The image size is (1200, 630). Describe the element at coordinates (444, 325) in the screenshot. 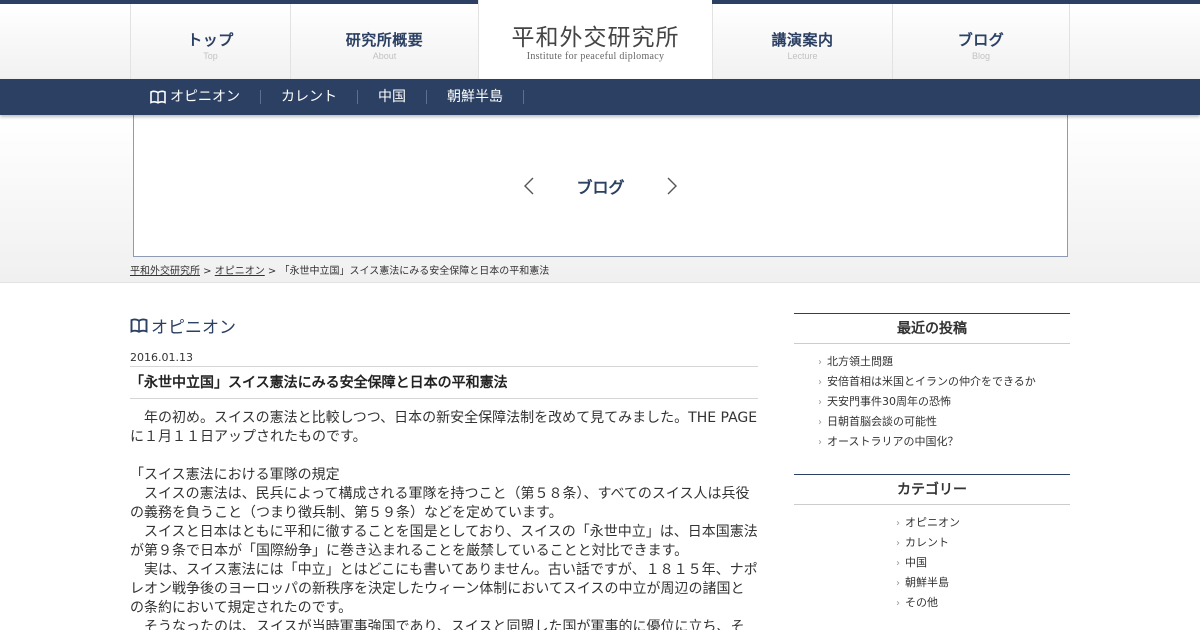

I see `category-heading: オピニオン` at that location.